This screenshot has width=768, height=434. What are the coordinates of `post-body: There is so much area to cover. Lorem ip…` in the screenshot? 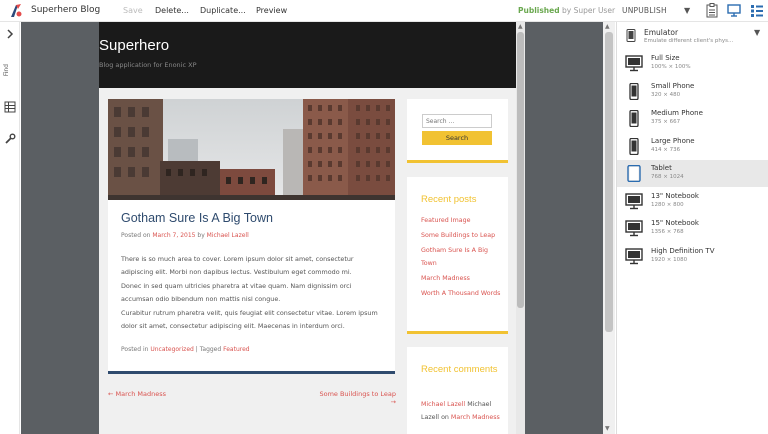 It's located at (252, 293).